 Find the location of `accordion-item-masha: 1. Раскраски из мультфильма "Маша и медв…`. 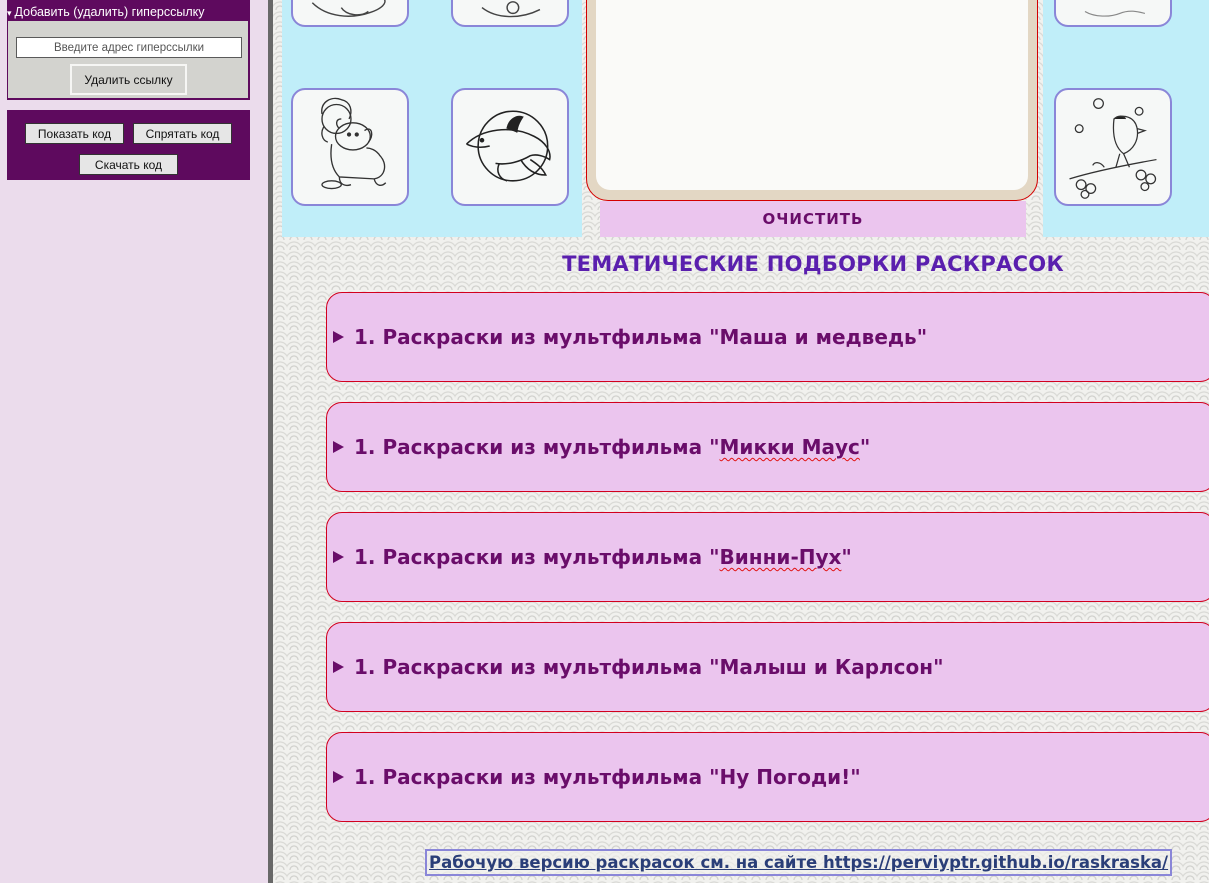

accordion-item-masha: 1. Раскраски из мультфильма "Маша и медв… is located at coordinates (767, 337).